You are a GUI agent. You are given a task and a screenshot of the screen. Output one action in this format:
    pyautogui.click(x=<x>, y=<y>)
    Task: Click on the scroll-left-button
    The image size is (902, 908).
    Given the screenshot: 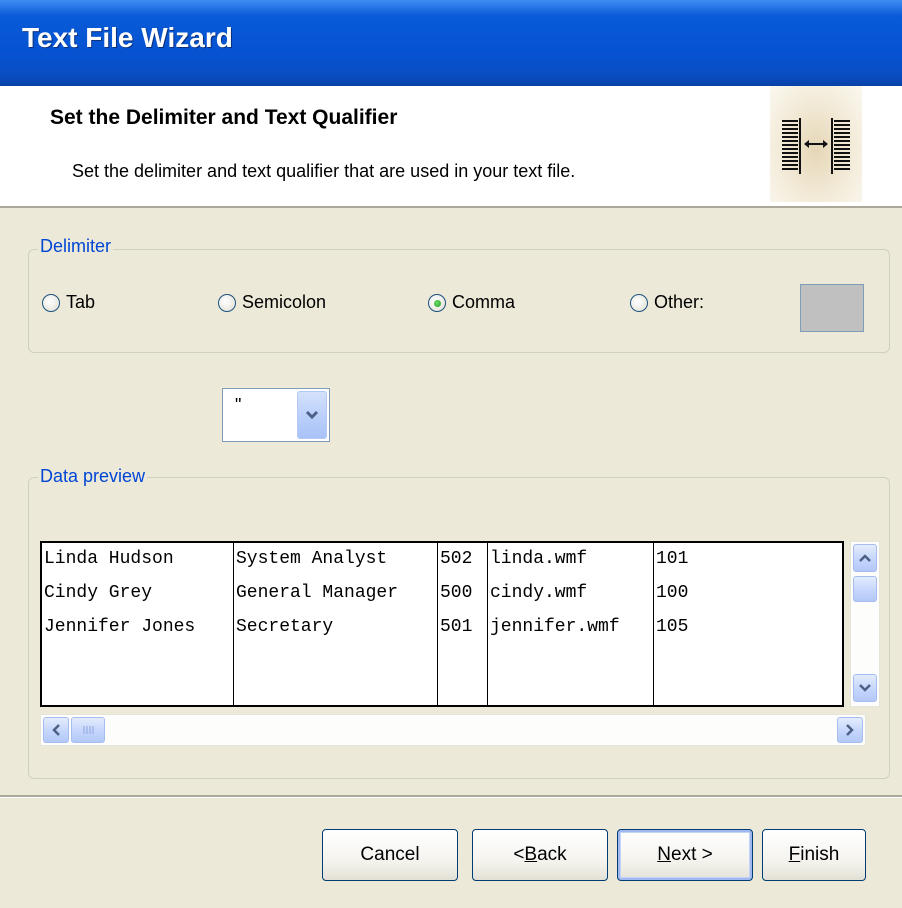 What is the action you would take?
    pyautogui.click(x=56, y=730)
    